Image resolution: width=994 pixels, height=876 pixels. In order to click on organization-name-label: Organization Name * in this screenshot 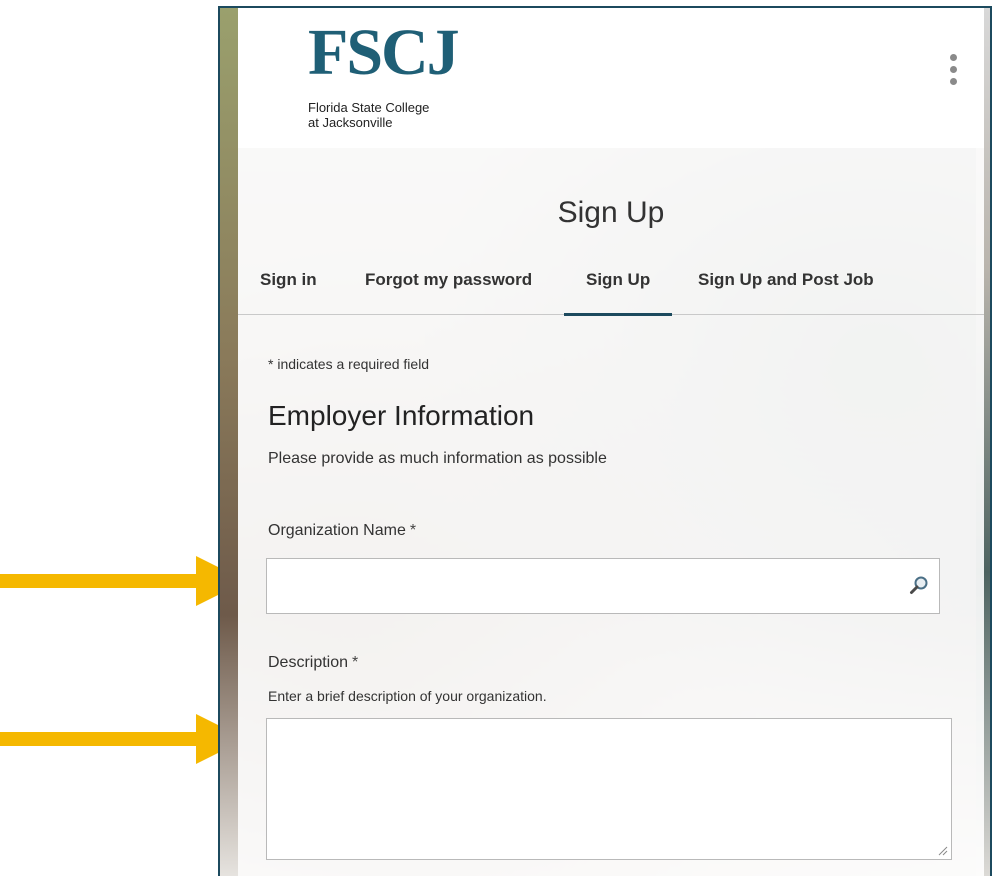, I will do `click(342, 531)`.